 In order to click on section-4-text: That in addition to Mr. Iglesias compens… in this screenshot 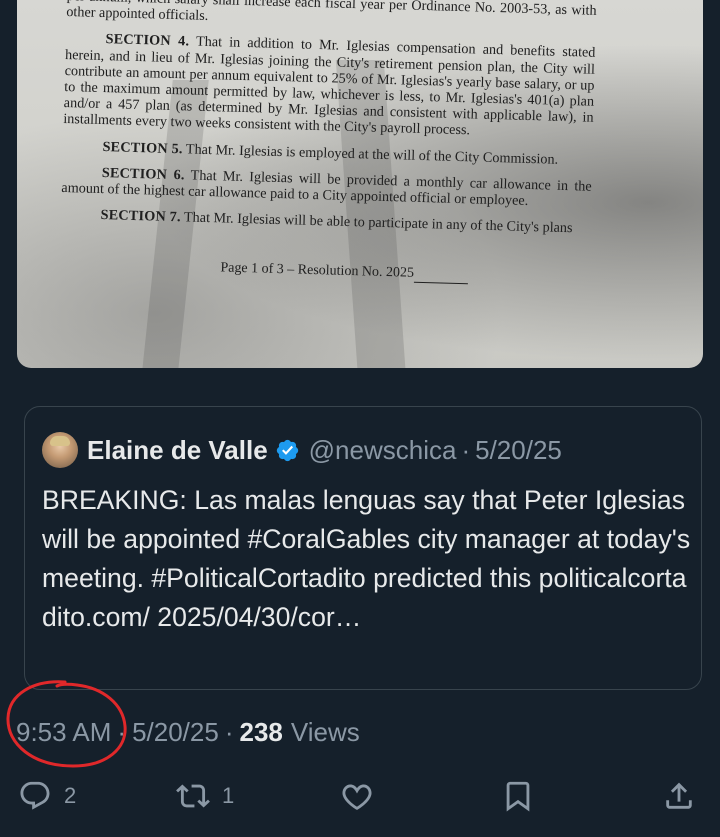, I will do `click(329, 86)`.